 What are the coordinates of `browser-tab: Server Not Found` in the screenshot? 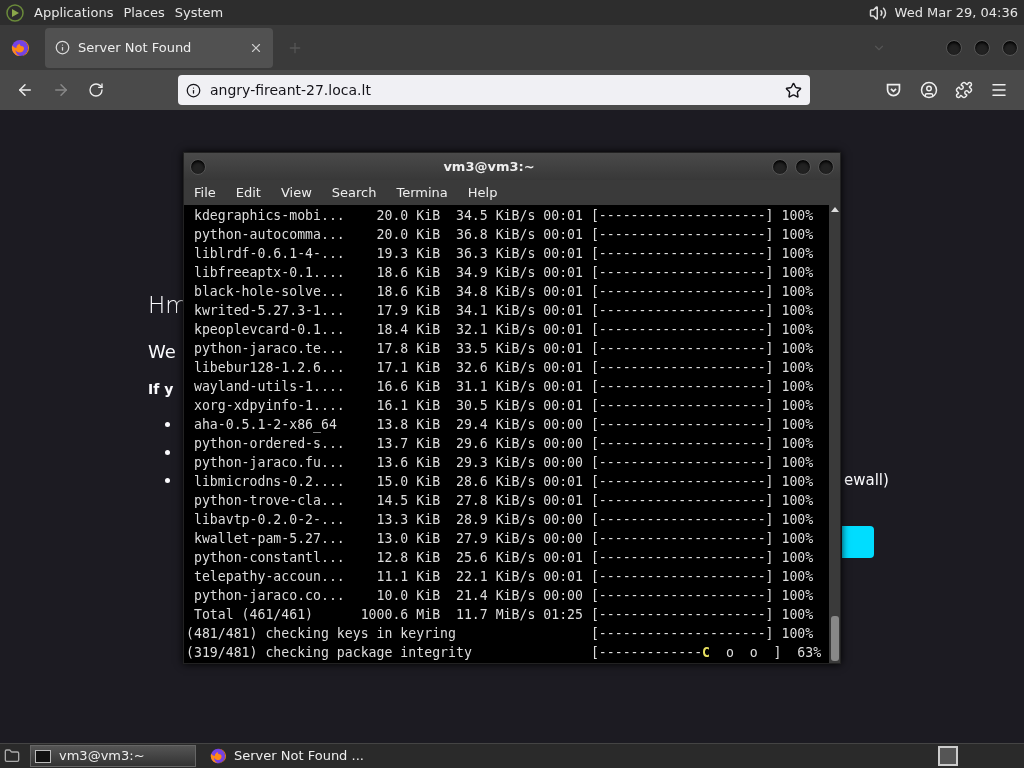 It's located at (159, 47).